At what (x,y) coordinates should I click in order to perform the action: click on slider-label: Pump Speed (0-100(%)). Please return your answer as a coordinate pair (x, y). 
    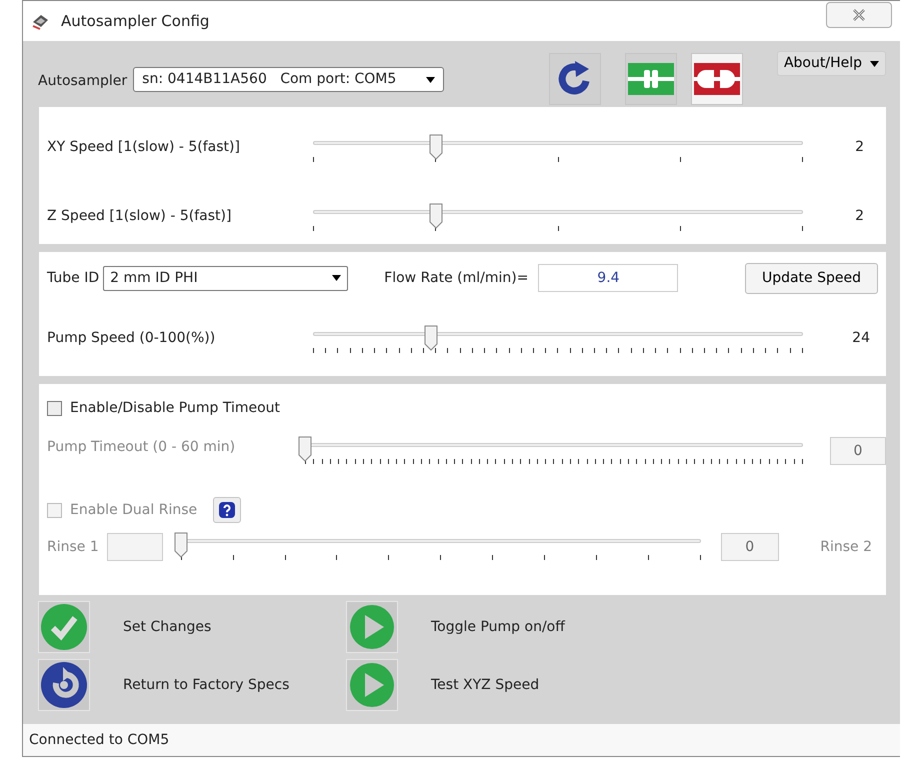
    Looking at the image, I should click on (131, 338).